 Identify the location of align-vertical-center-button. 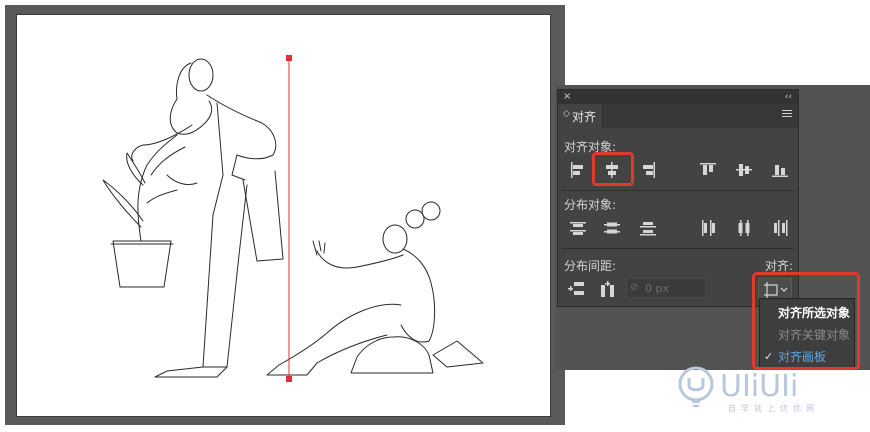
(744, 170).